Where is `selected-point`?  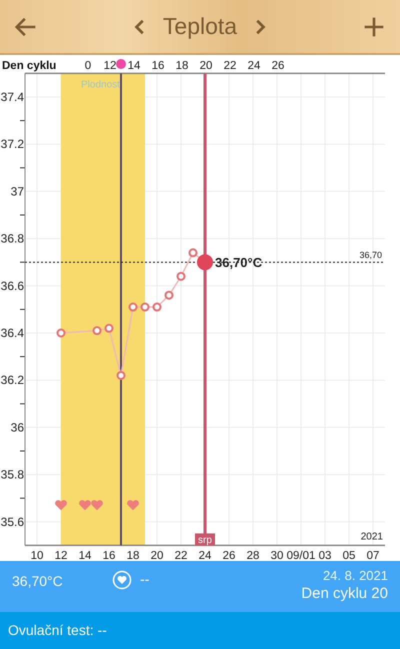 selected-point is located at coordinates (205, 262).